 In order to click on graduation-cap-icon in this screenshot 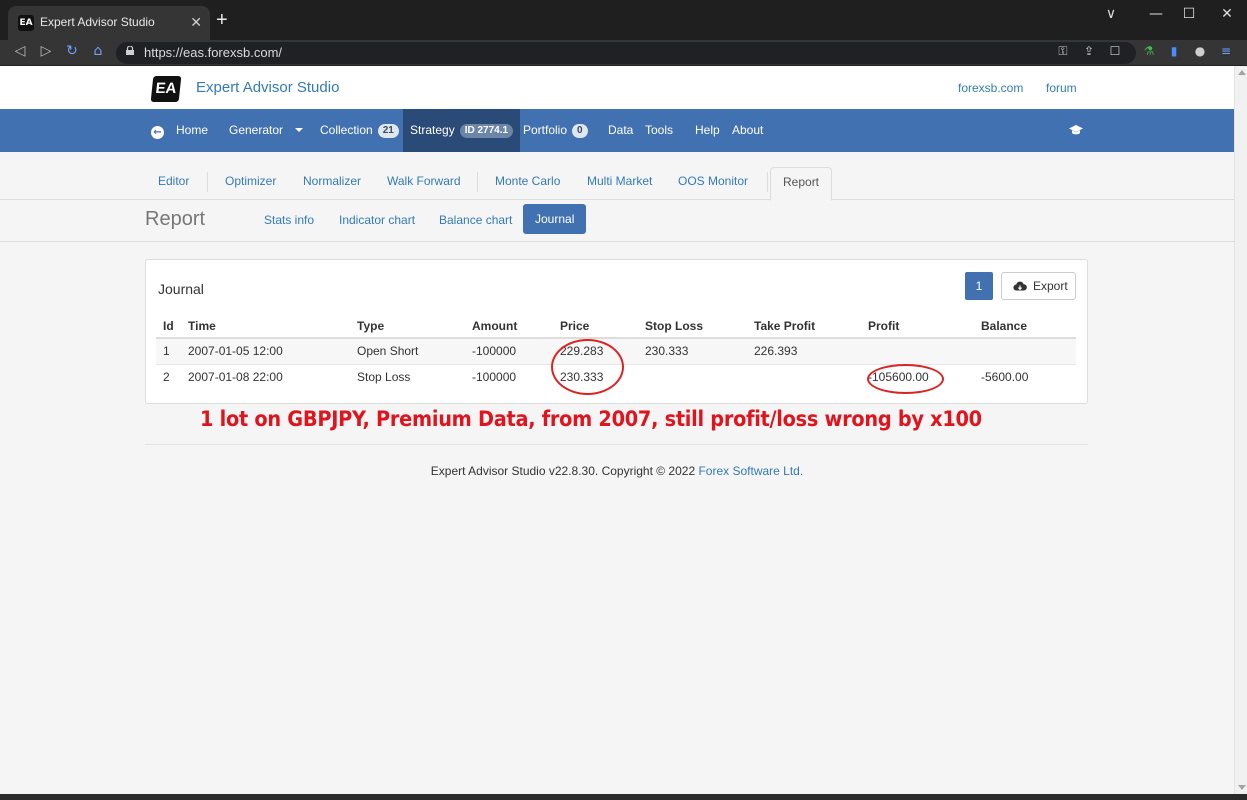, I will do `click(1076, 130)`.